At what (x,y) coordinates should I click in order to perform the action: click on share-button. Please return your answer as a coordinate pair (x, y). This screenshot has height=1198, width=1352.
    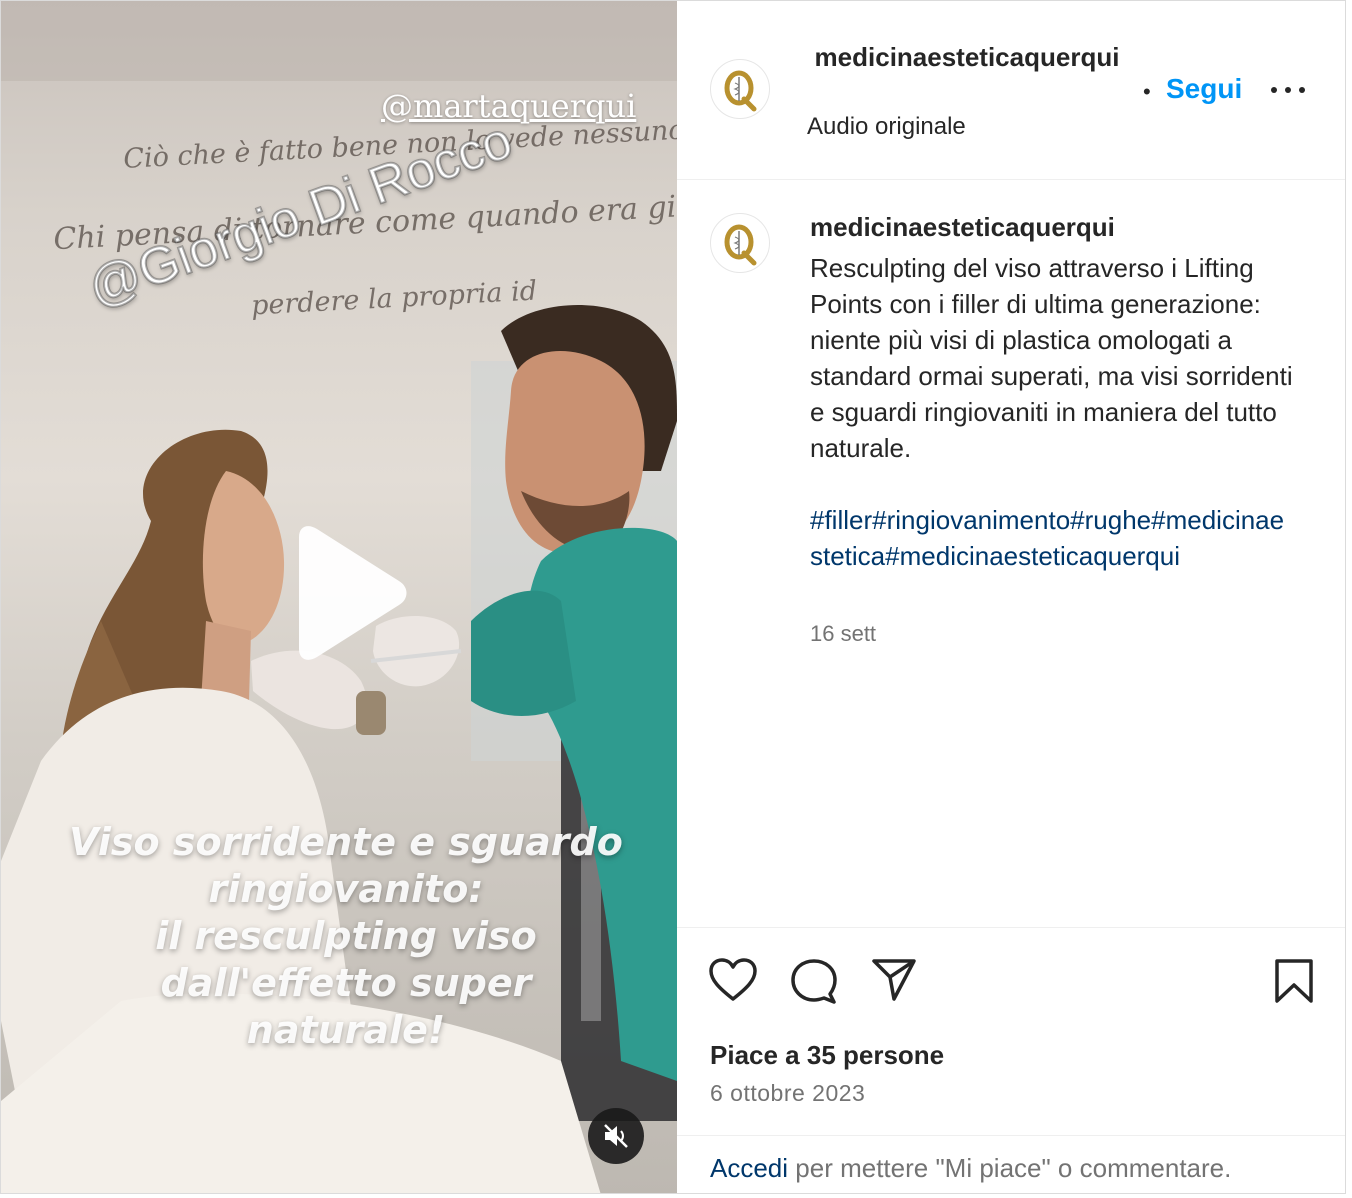
    Looking at the image, I should click on (894, 982).